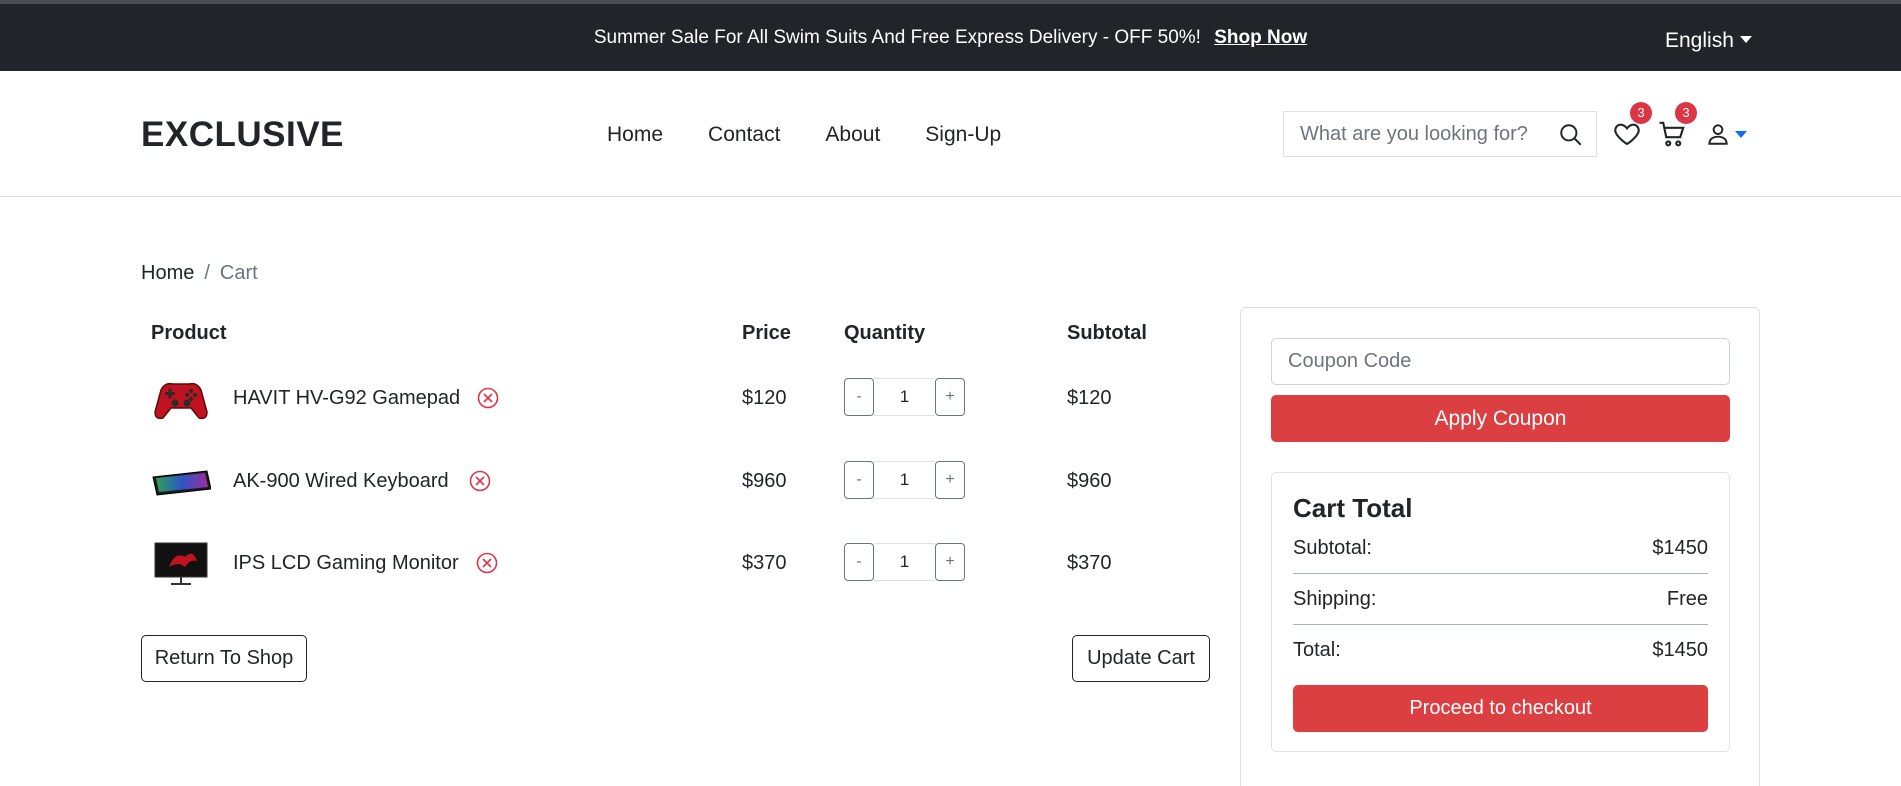 Image resolution: width=1901 pixels, height=786 pixels. What do you see at coordinates (1107, 333) in the screenshot?
I see `header-subtotal: Subtotal` at bounding box center [1107, 333].